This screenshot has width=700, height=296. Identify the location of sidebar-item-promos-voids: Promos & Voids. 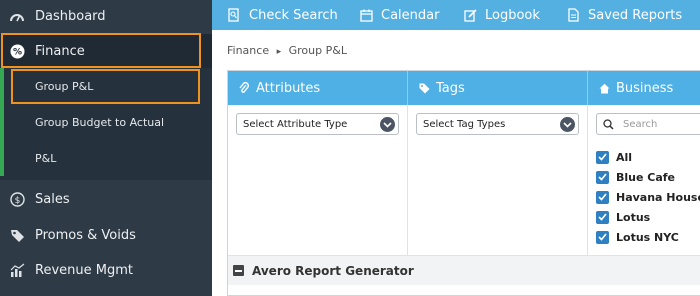
(106, 235).